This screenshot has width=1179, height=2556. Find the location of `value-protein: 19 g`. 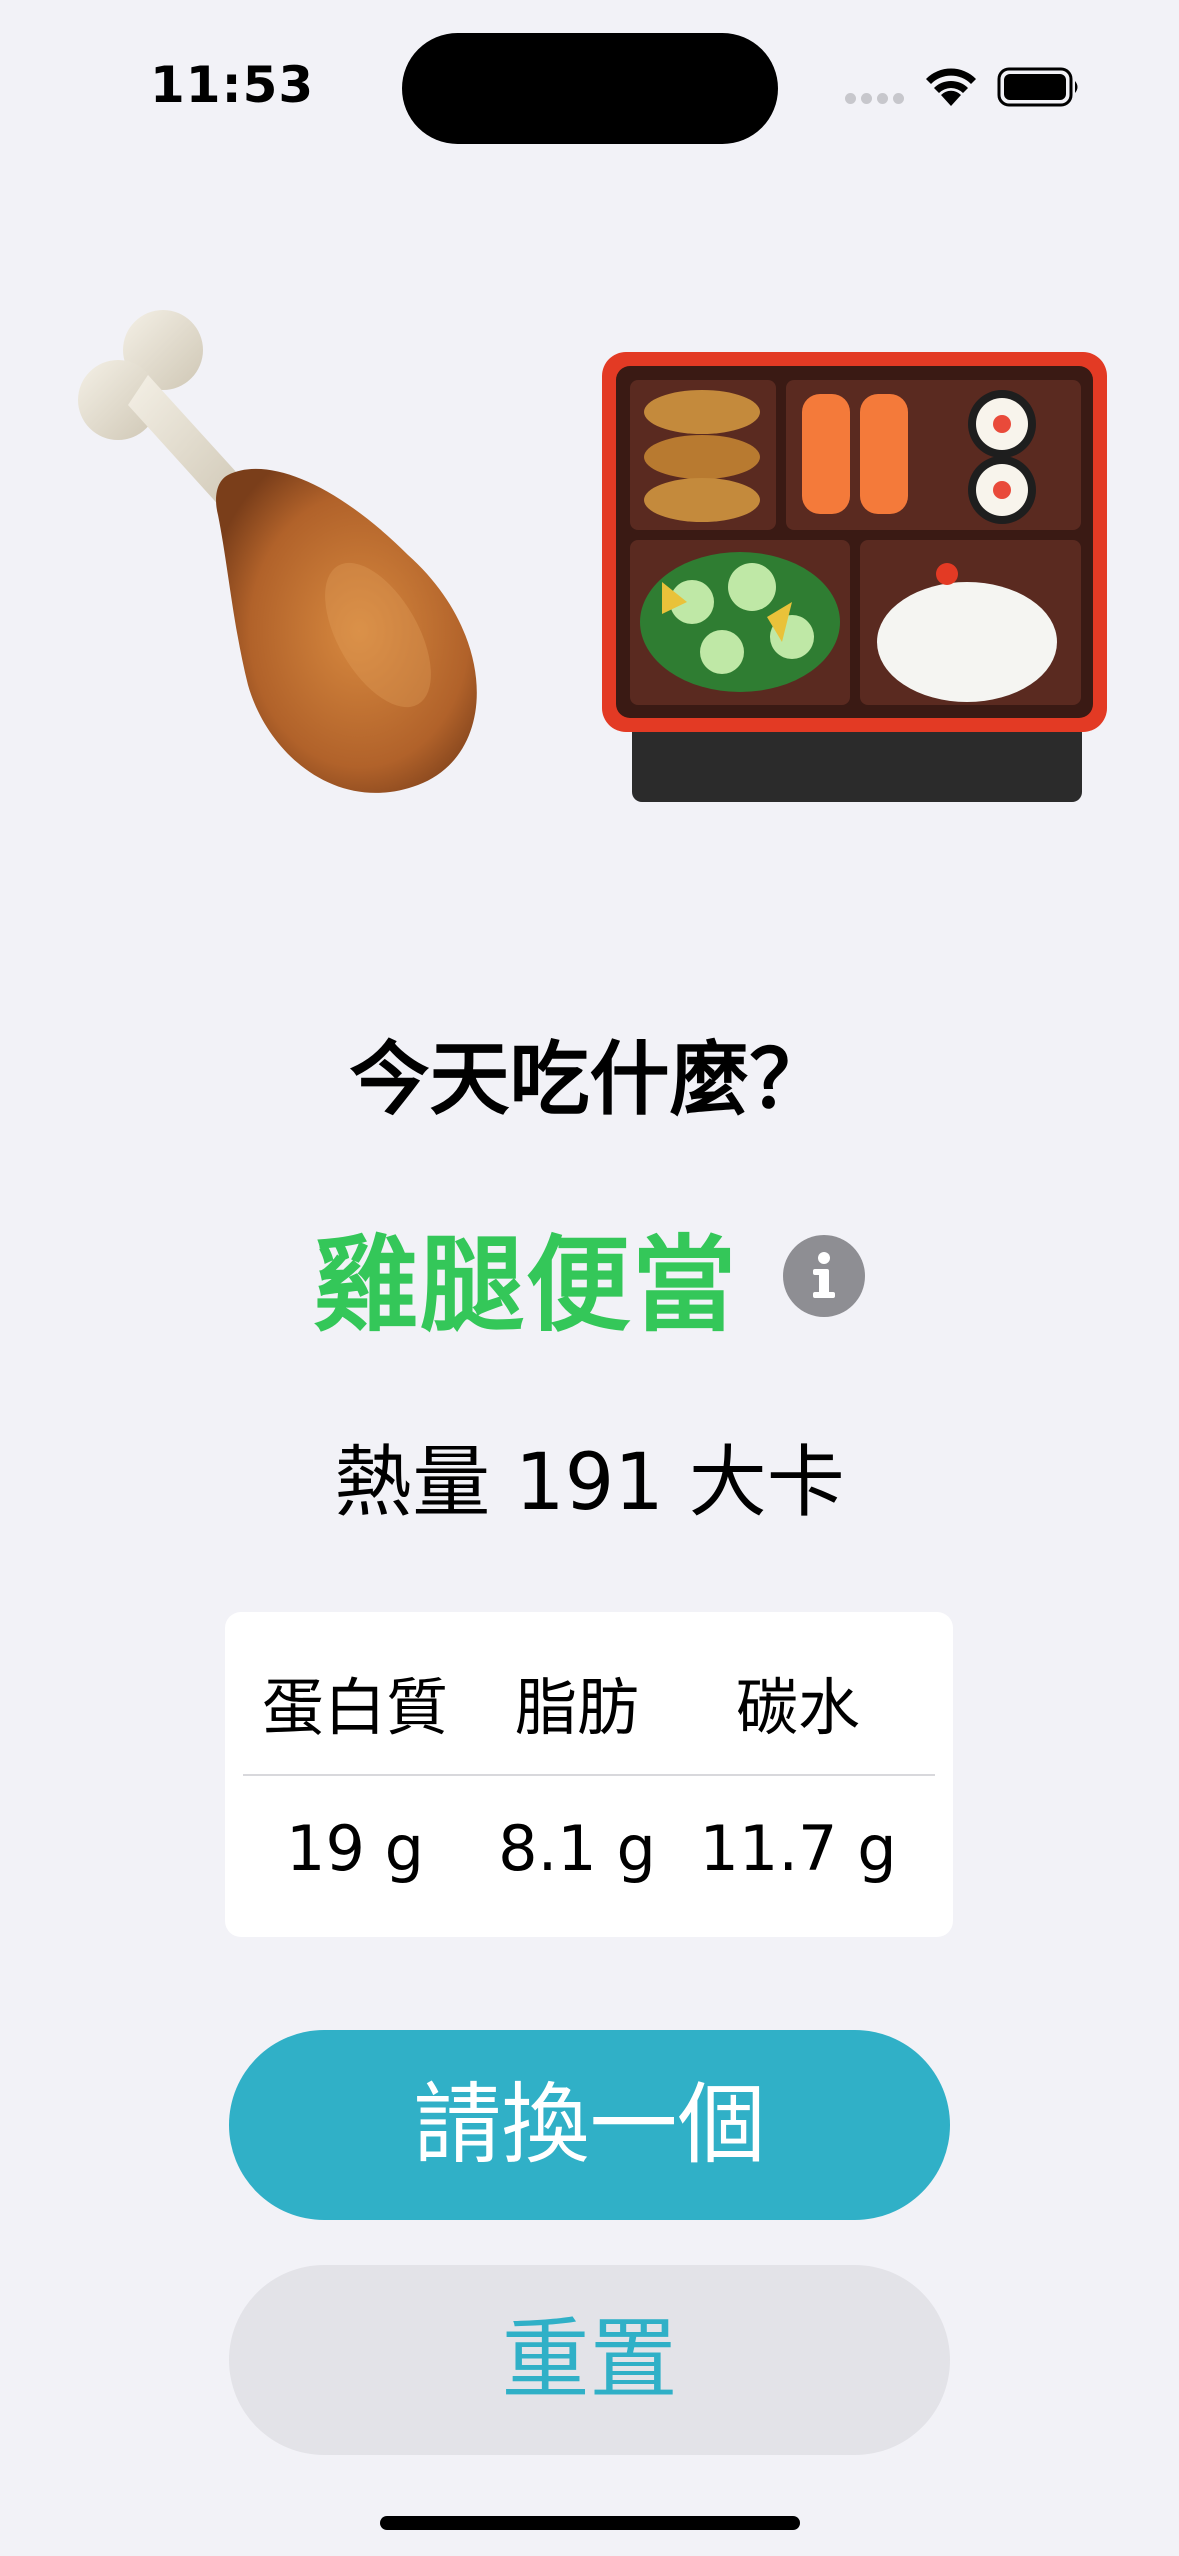

value-protein: 19 g is located at coordinates (355, 1848).